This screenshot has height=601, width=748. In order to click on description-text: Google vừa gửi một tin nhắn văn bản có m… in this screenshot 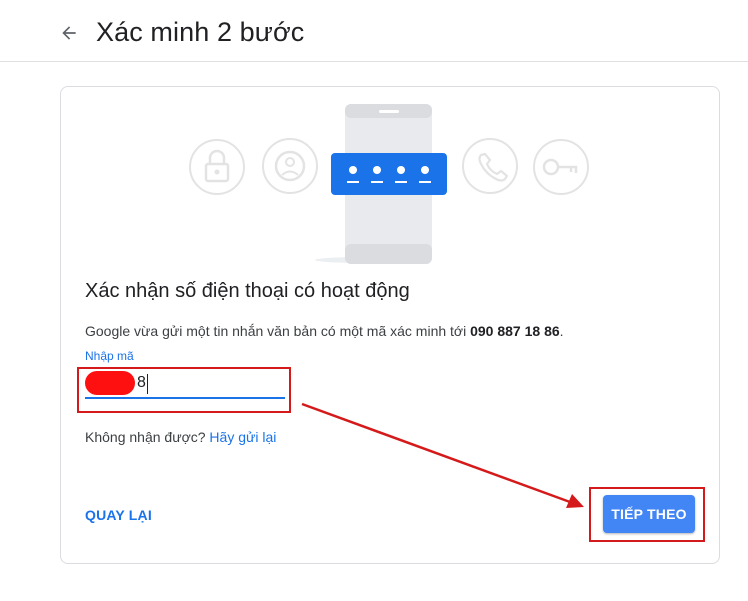, I will do `click(278, 331)`.